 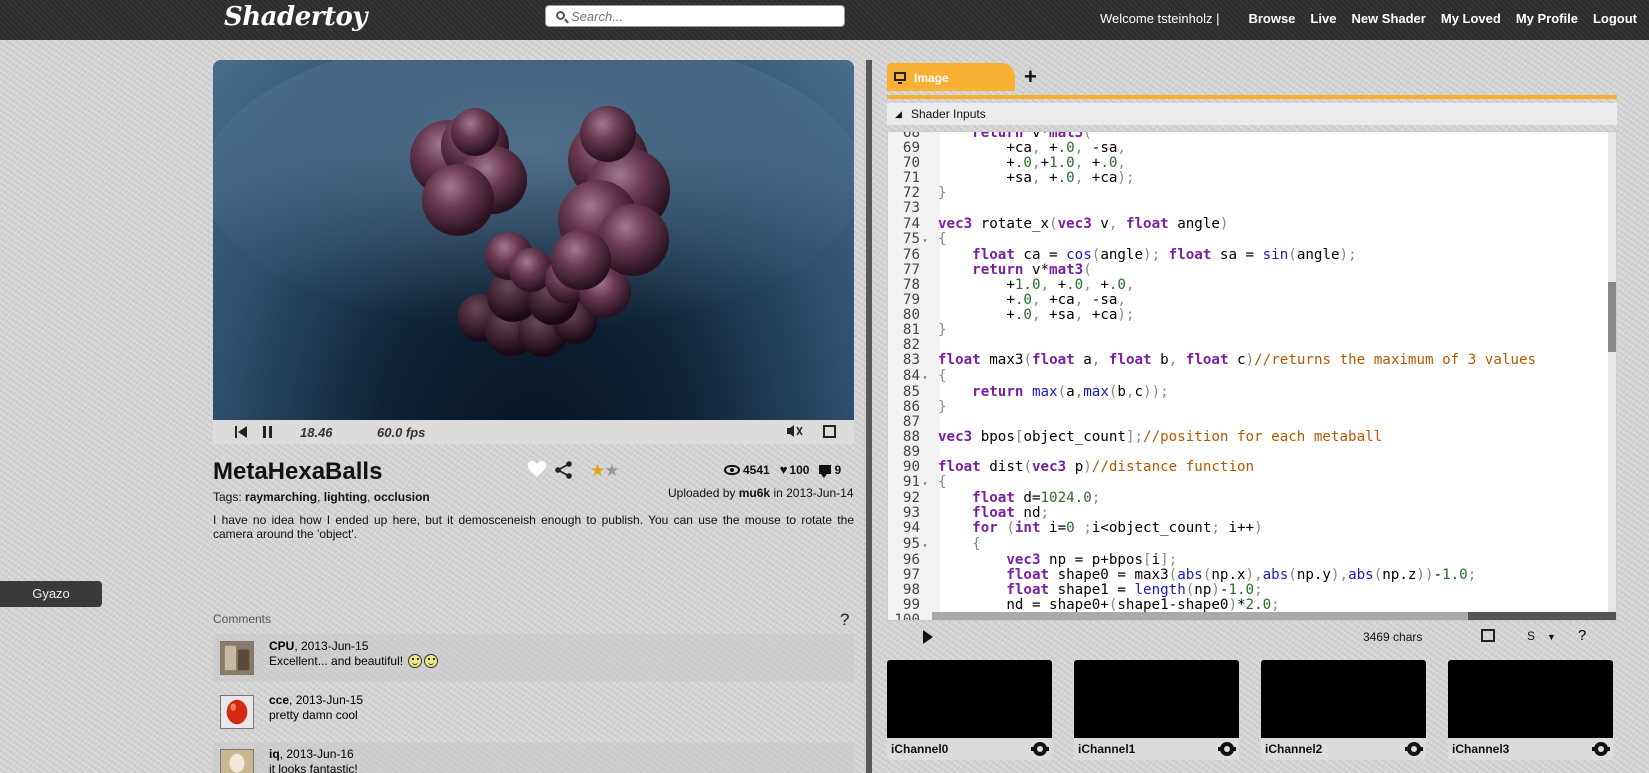 I want to click on code-line: 94 for (int i=0 ;i<object_count; i++), so click(x=1212, y=528).